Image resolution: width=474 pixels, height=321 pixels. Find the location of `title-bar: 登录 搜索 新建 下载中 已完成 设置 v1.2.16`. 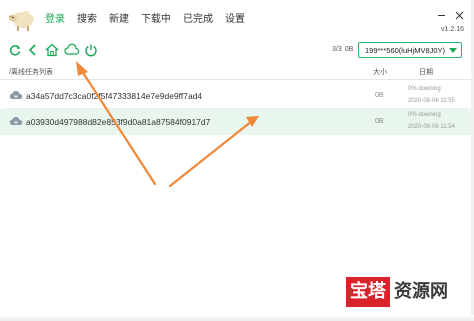

title-bar: 登录 搜索 新建 下载中 已完成 设置 v1.2.16 is located at coordinates (237, 18).